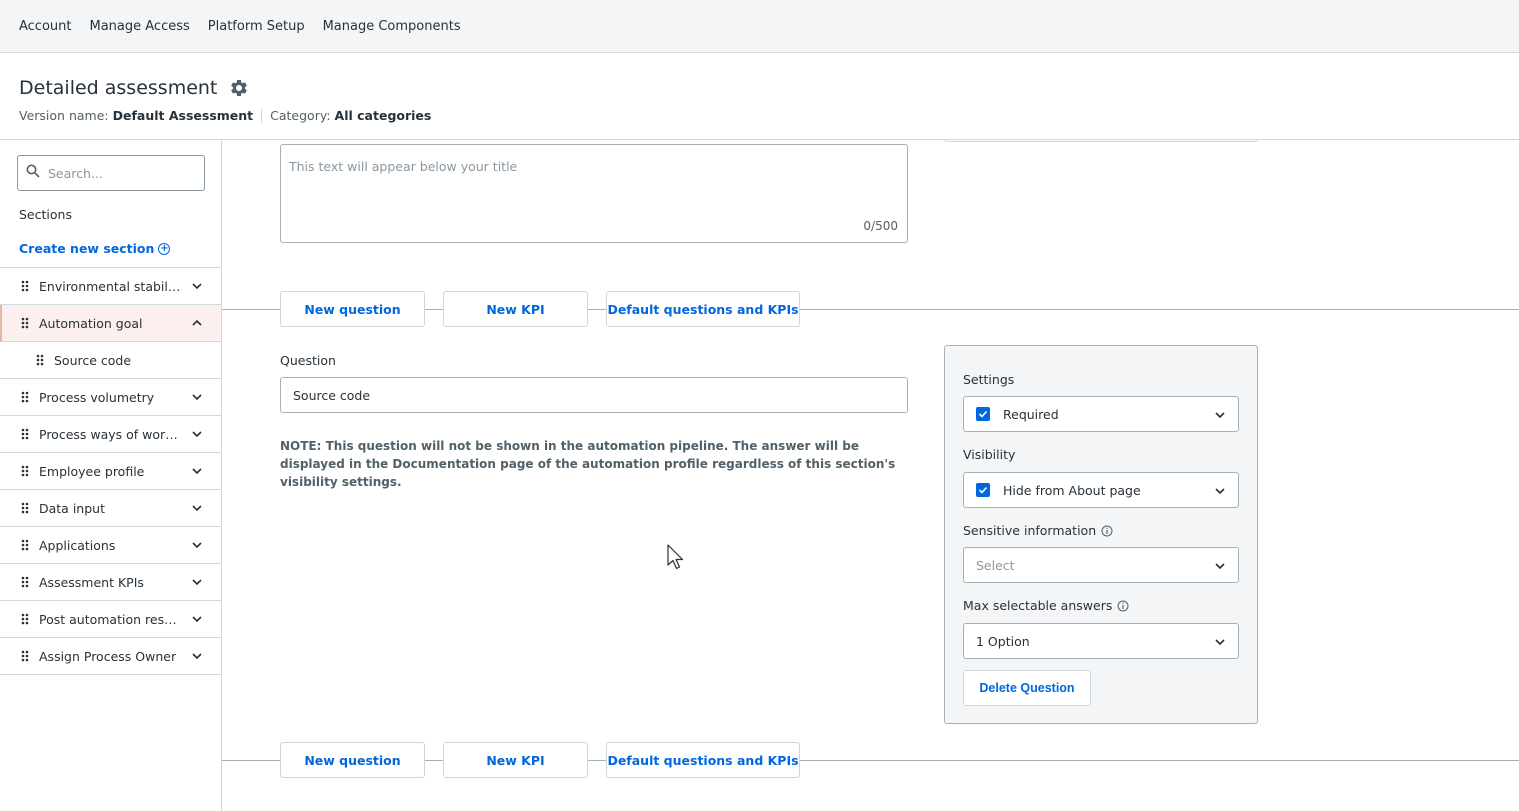 This screenshot has width=1519, height=811. What do you see at coordinates (1046, 605) in the screenshot?
I see `max-answers-label-row: Max selectable answers` at bounding box center [1046, 605].